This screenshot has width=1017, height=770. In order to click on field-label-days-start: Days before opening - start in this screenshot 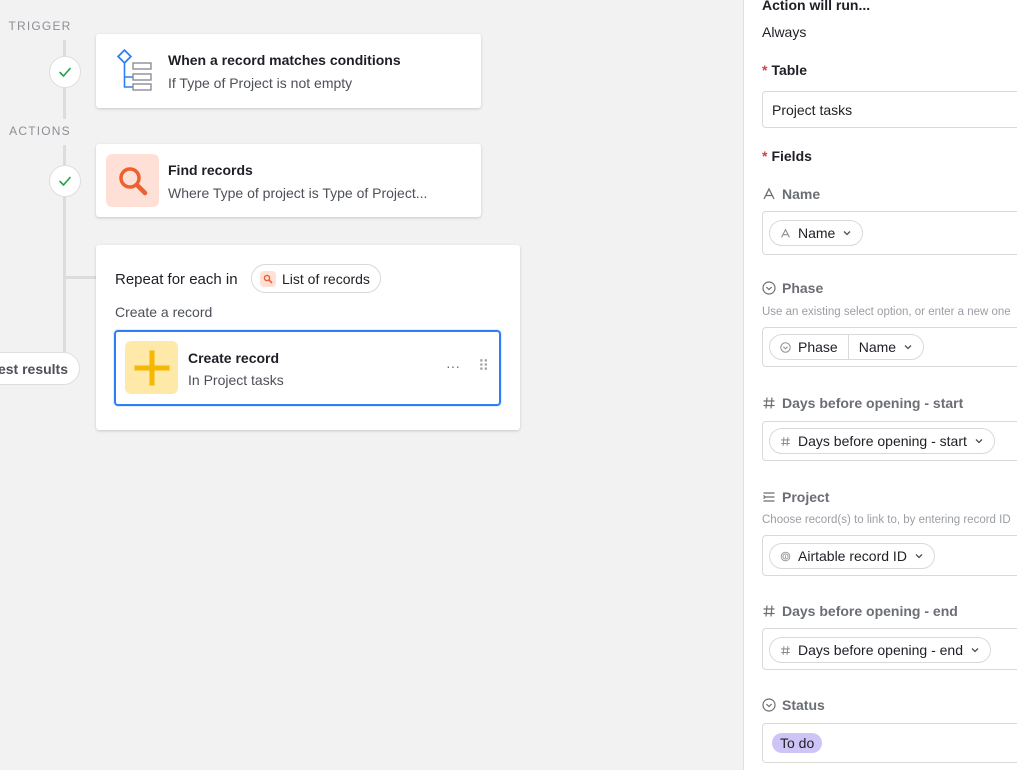, I will do `click(862, 403)`.